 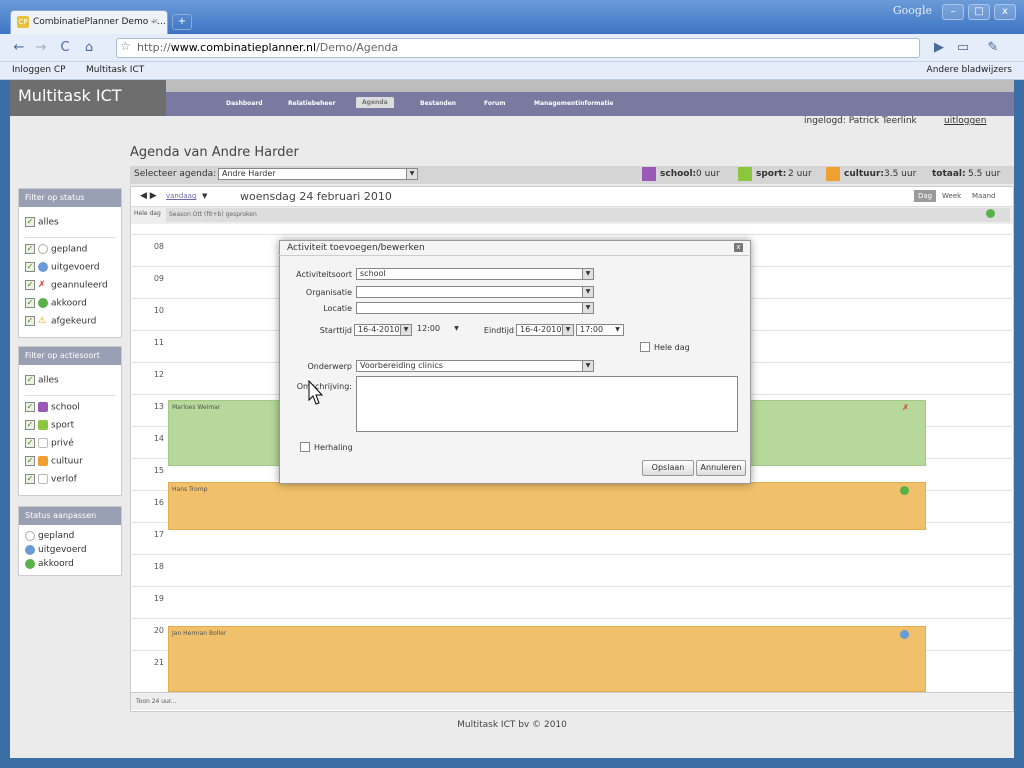 I want to click on view-month: Maand, so click(x=984, y=196).